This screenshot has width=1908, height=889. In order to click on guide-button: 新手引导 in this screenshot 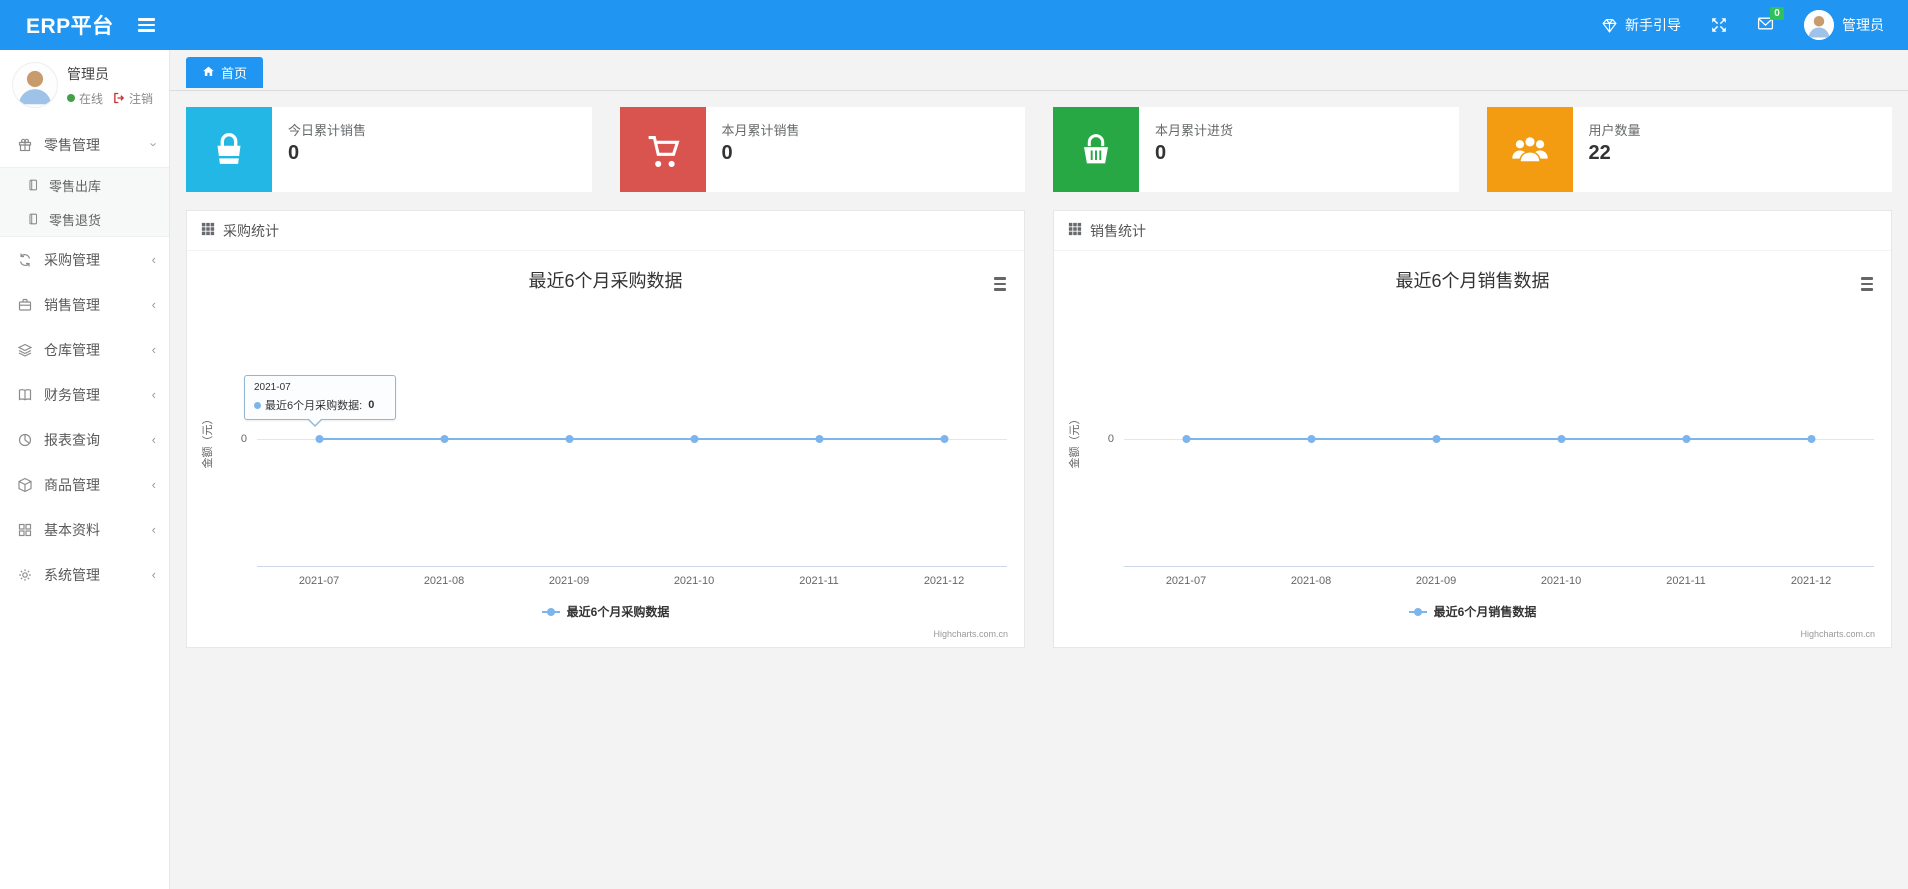, I will do `click(1641, 25)`.